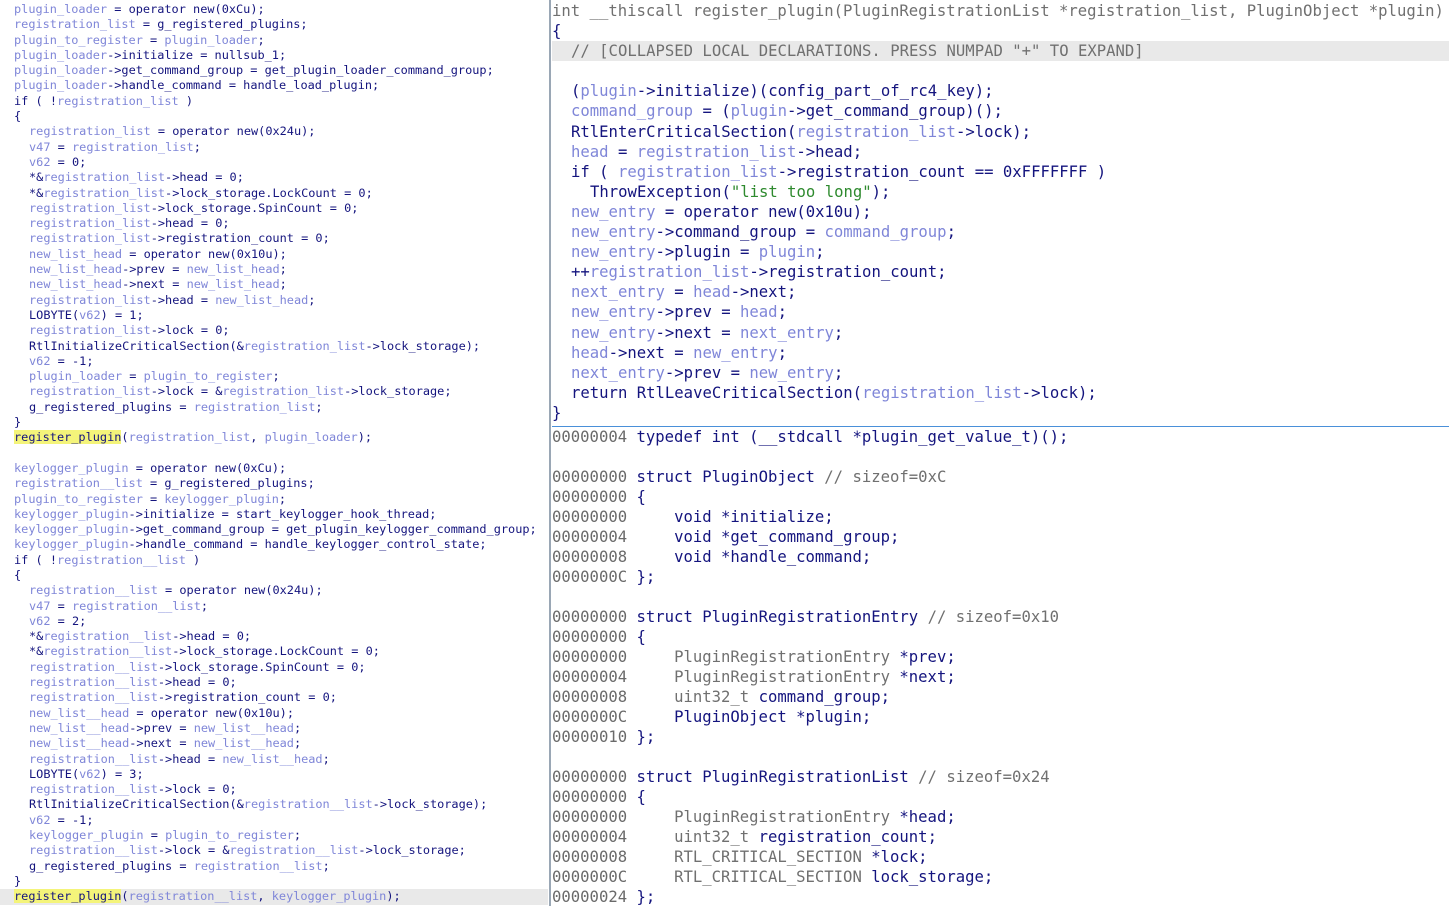 The width and height of the screenshot is (1449, 906). I want to click on type-line: 00000000 void *initialize;, so click(1000, 517).